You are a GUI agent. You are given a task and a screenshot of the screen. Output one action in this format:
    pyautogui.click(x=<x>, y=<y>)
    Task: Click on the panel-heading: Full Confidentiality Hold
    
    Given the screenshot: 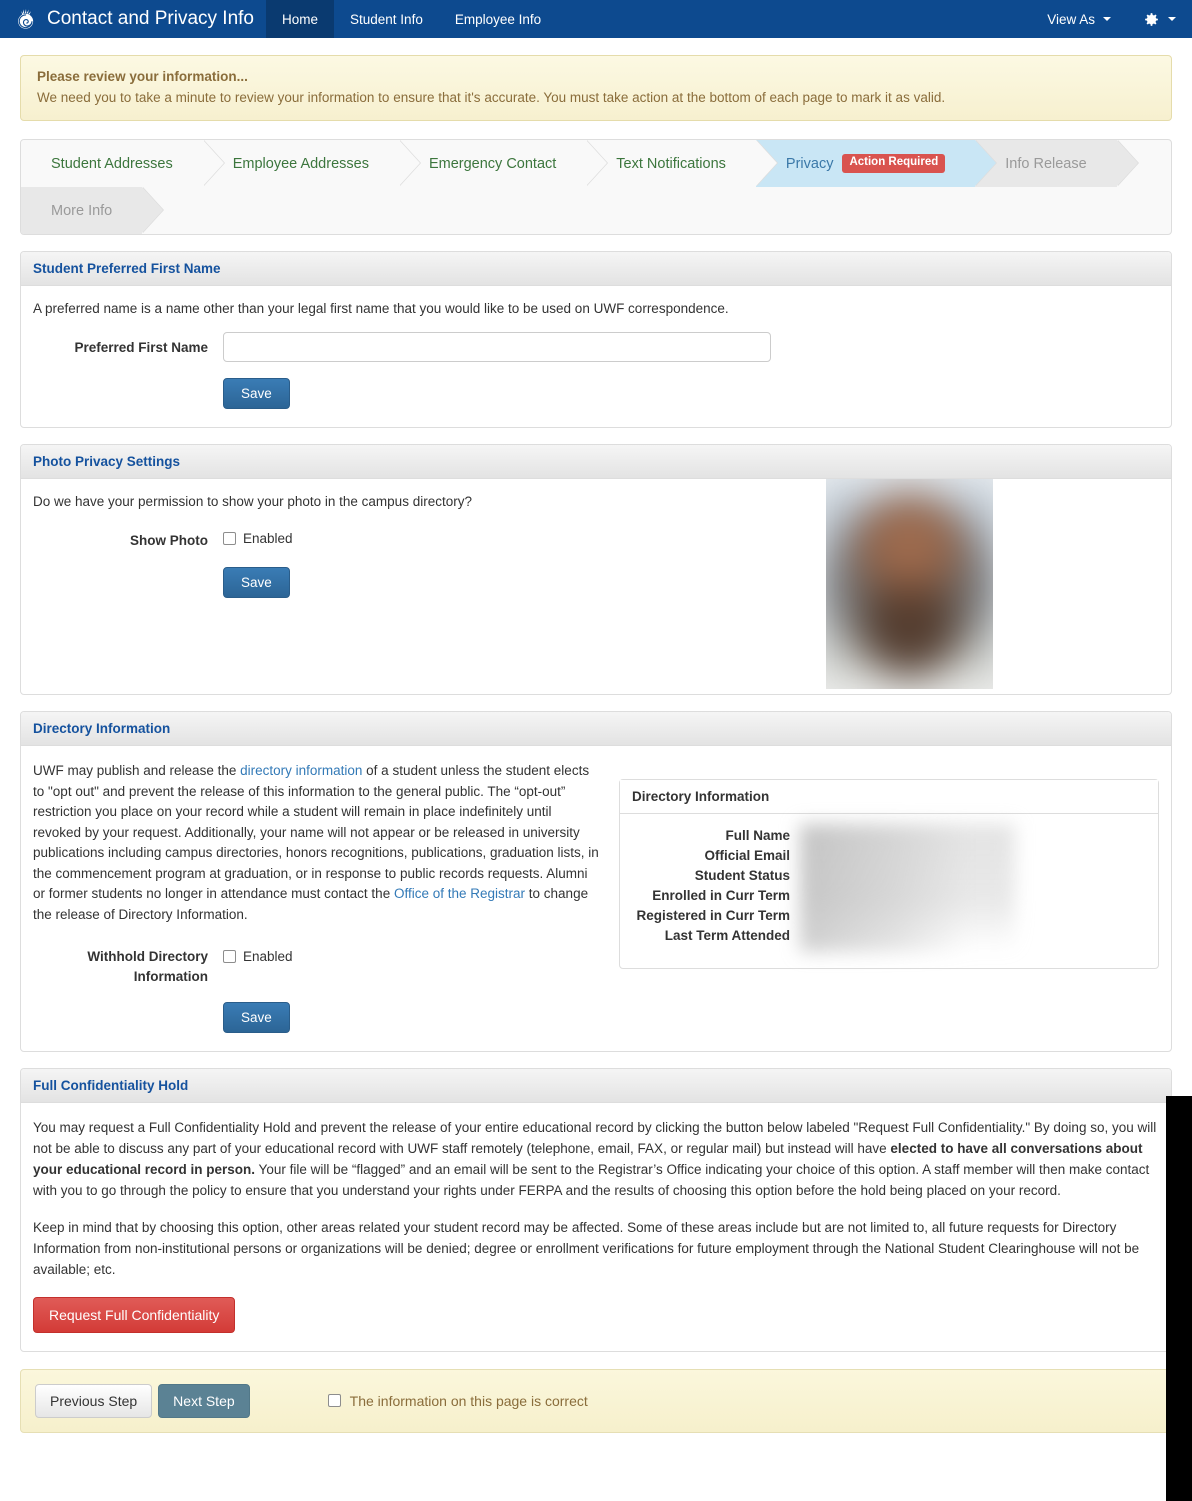 What is the action you would take?
    pyautogui.click(x=596, y=1086)
    